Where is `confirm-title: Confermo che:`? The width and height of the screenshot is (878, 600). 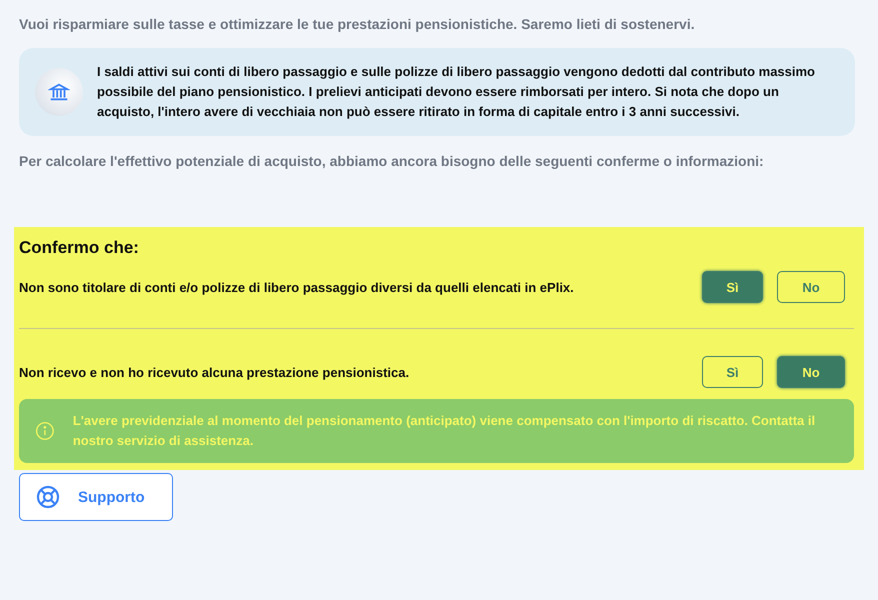 confirm-title: Confermo che: is located at coordinates (79, 248).